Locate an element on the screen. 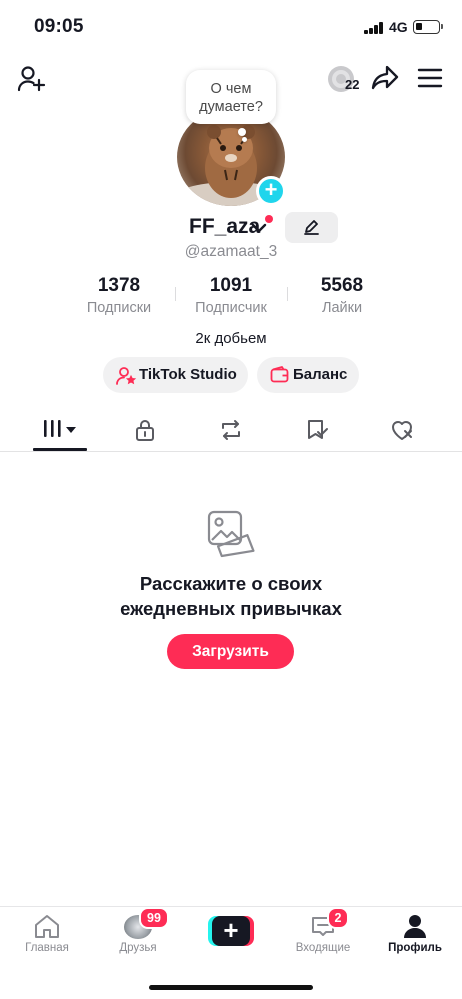 This screenshot has width=462, height=999. thought-bubble-tail-small is located at coordinates (244, 139).